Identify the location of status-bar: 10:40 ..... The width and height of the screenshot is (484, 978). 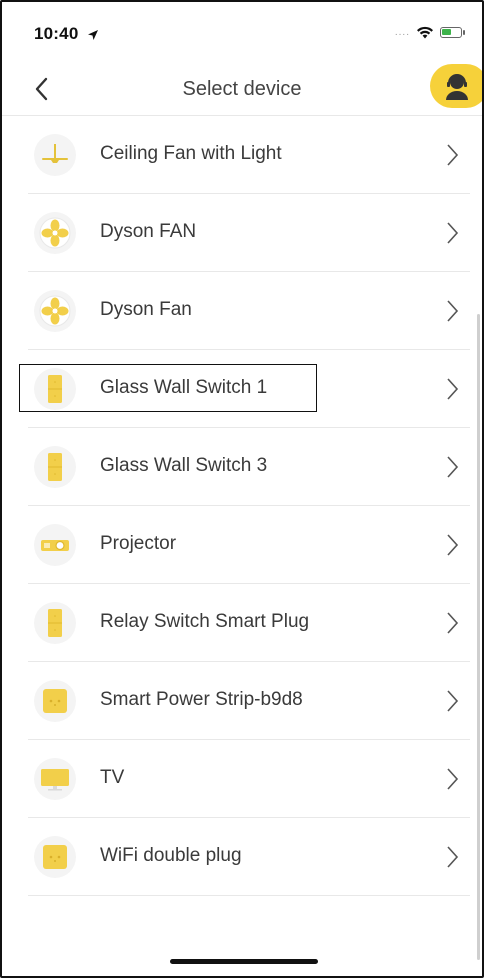
(242, 32).